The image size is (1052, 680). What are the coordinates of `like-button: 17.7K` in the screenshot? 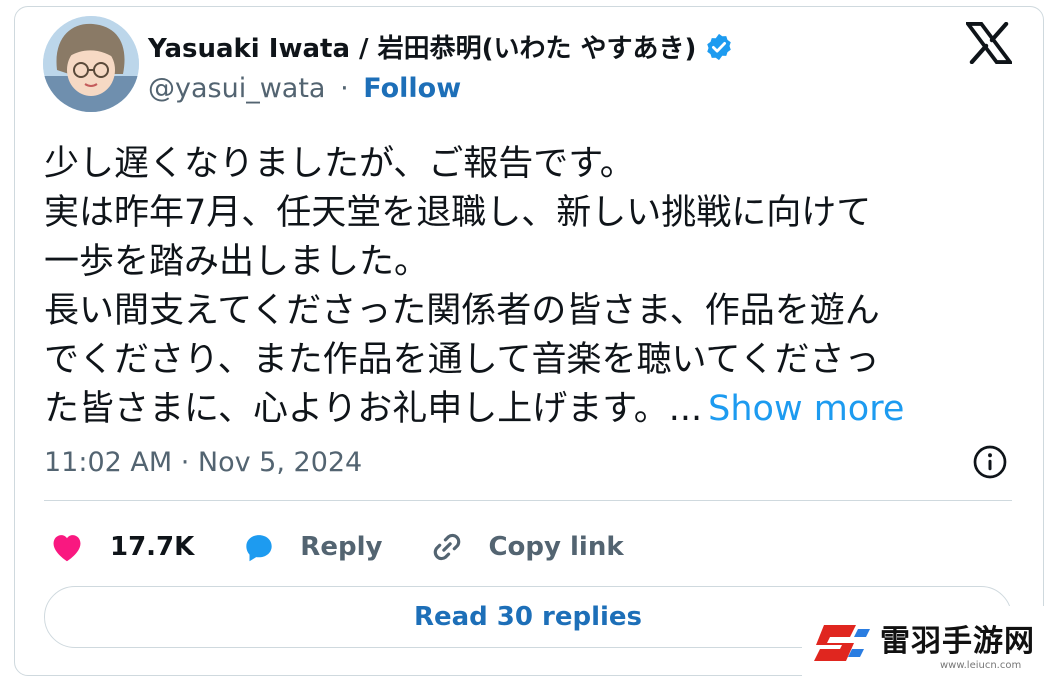 It's located at (121, 547).